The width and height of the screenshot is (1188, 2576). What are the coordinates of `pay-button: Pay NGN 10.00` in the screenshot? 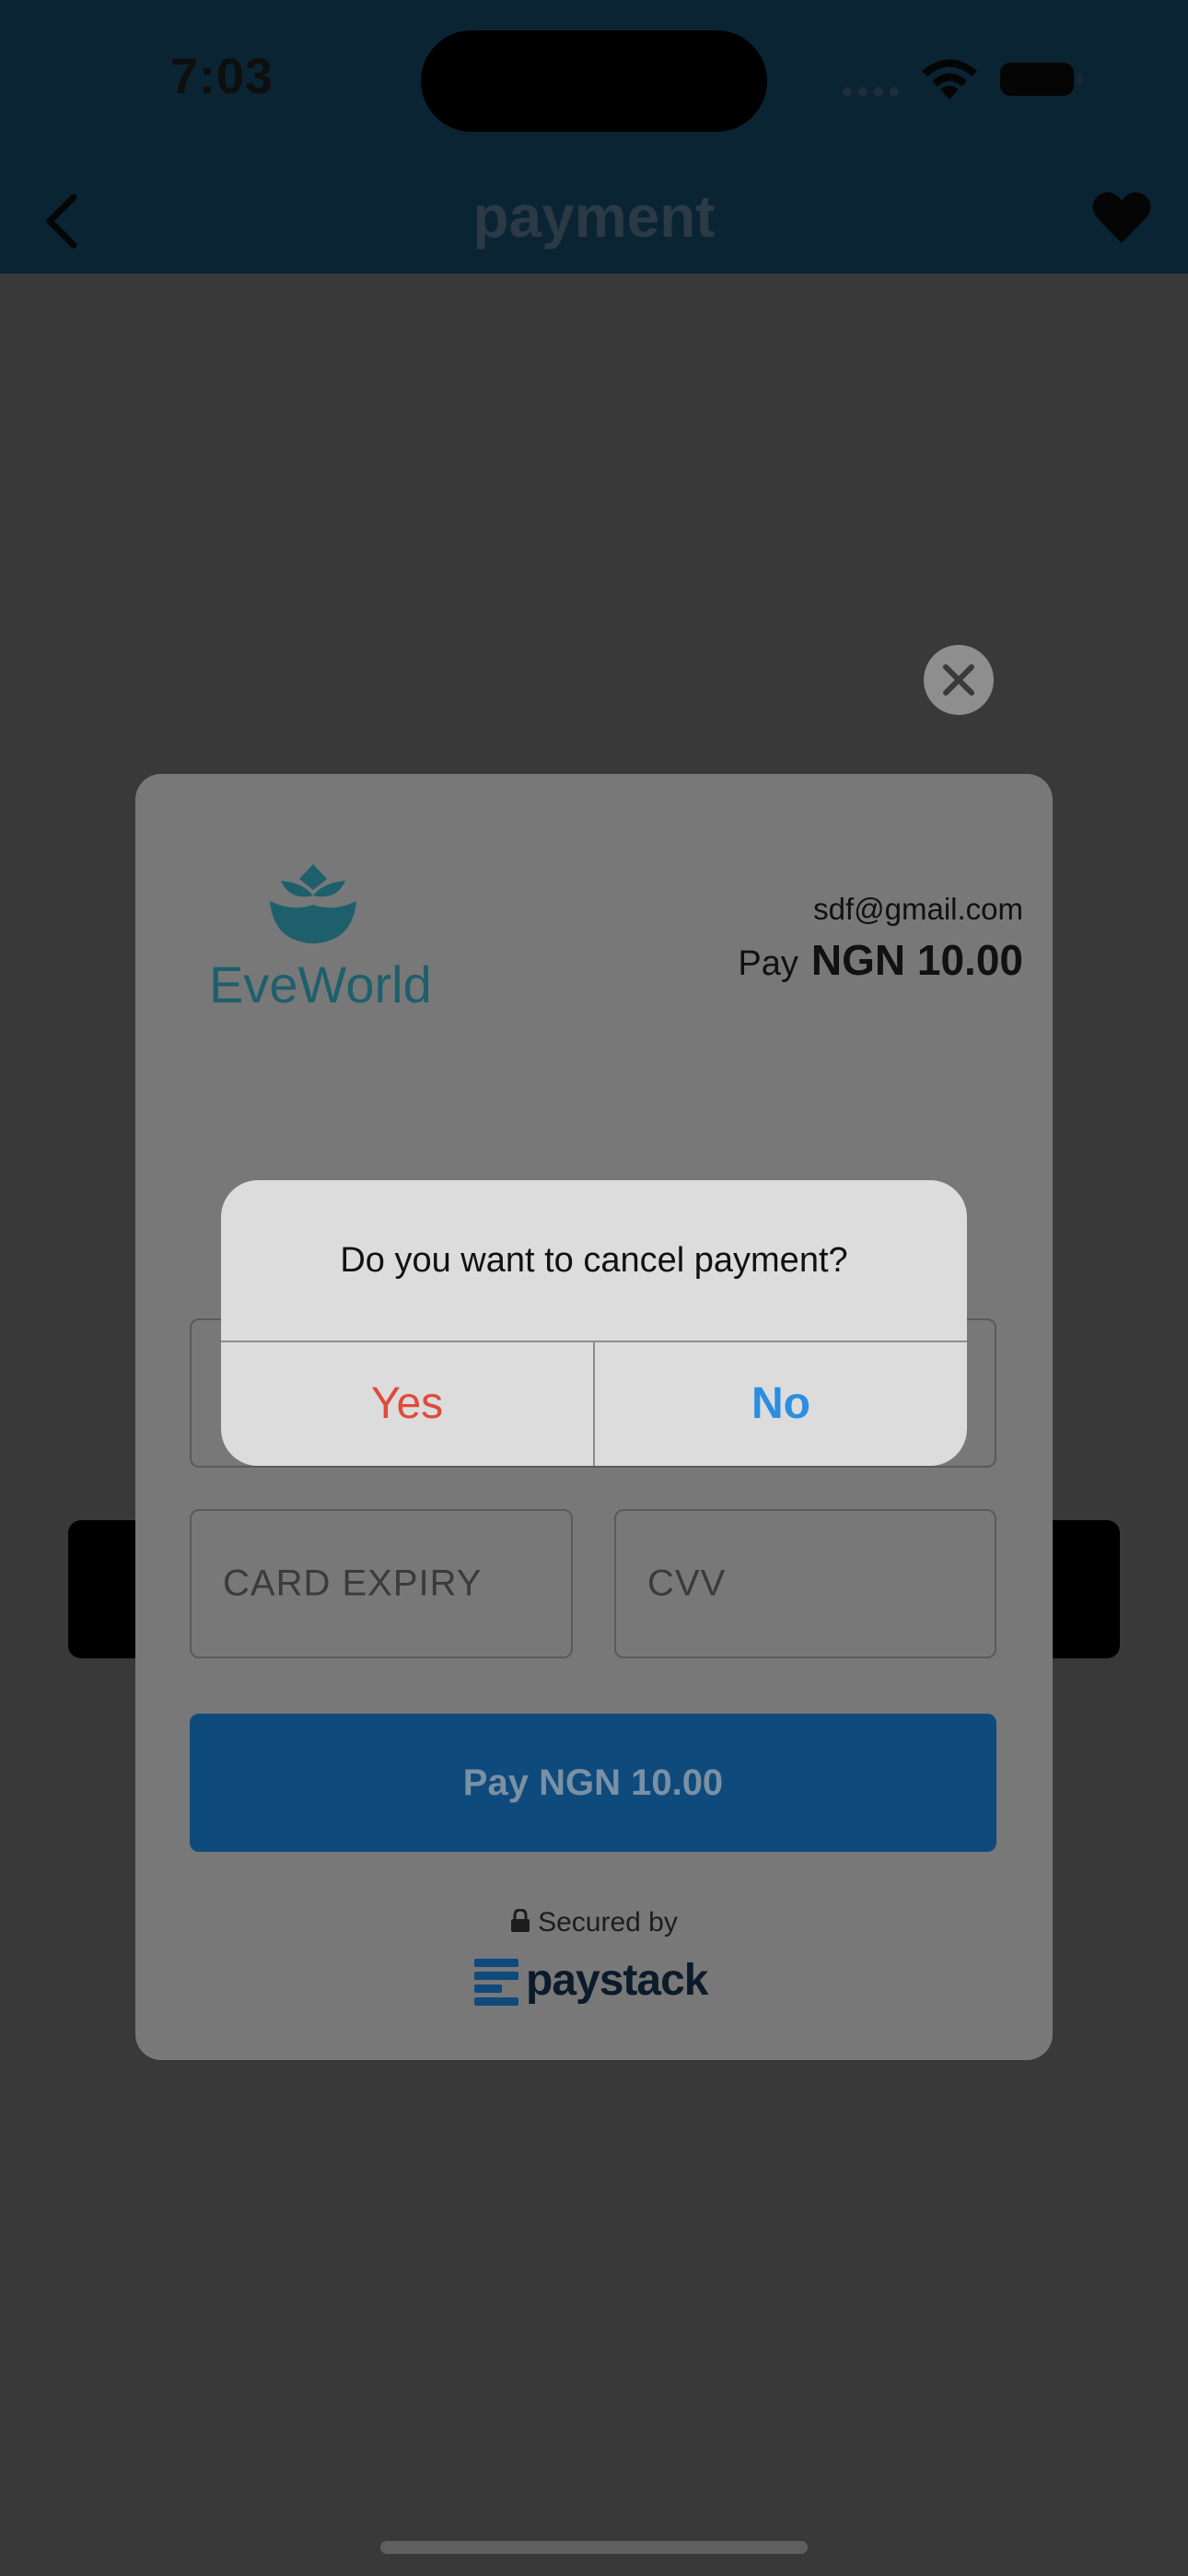 It's located at (593, 1783).